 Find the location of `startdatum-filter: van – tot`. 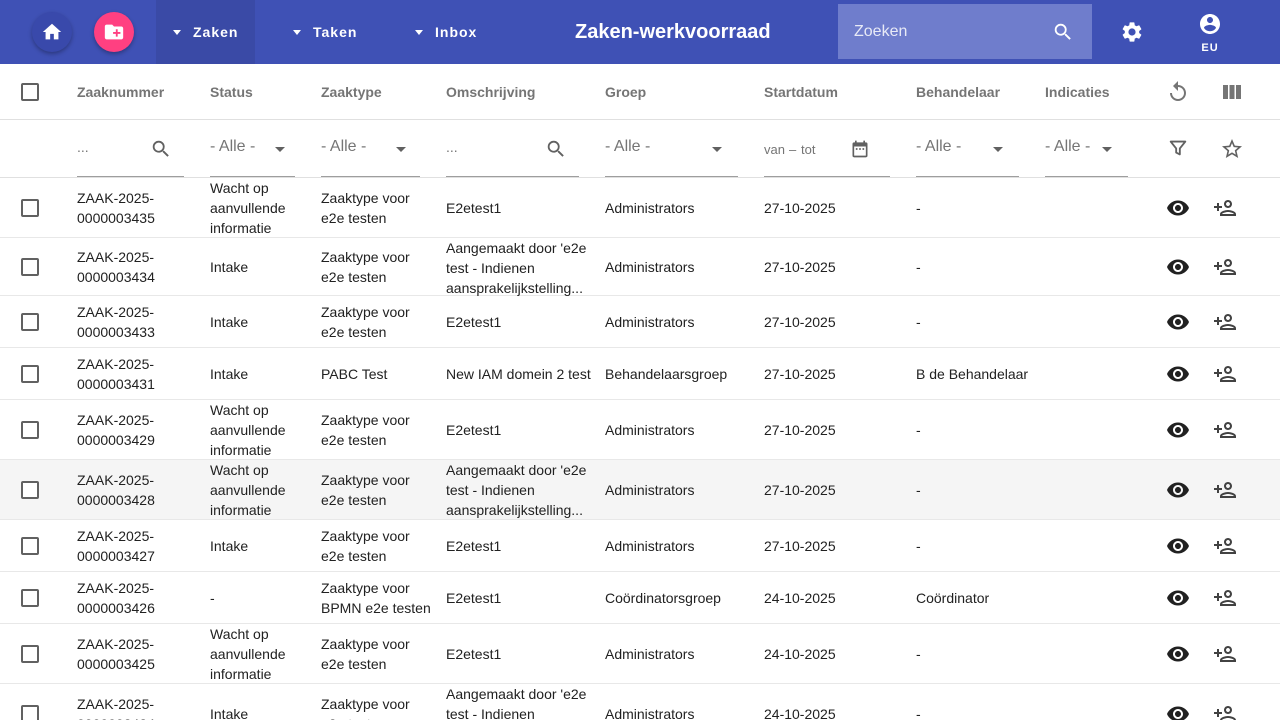

startdatum-filter: van – tot is located at coordinates (827, 148).